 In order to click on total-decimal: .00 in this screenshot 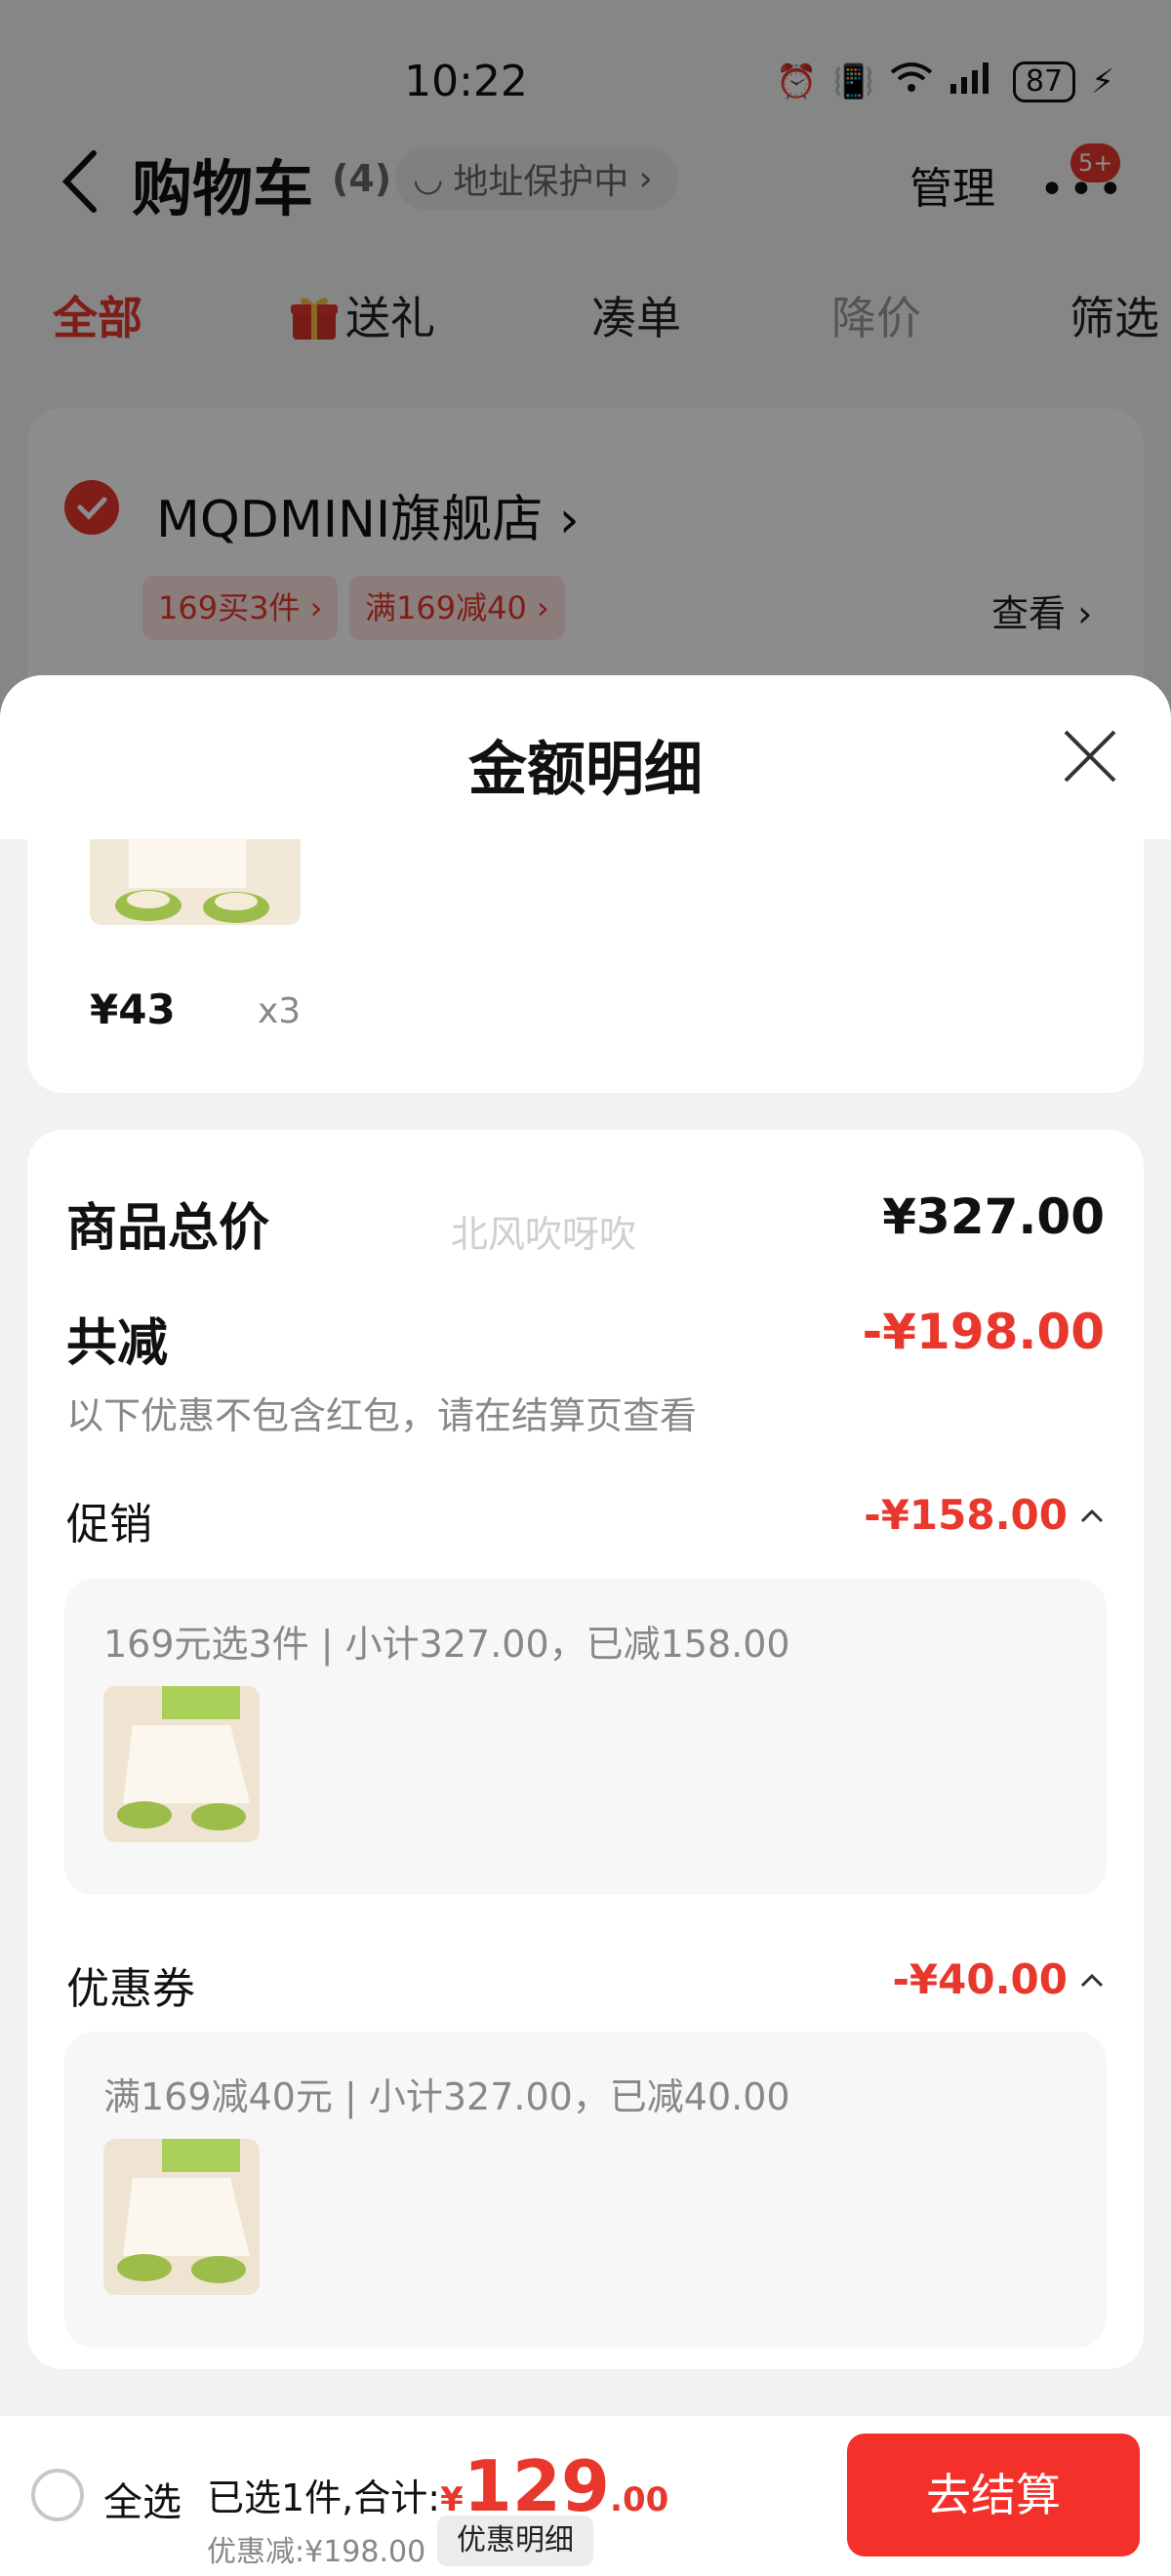, I will do `click(639, 2499)`.